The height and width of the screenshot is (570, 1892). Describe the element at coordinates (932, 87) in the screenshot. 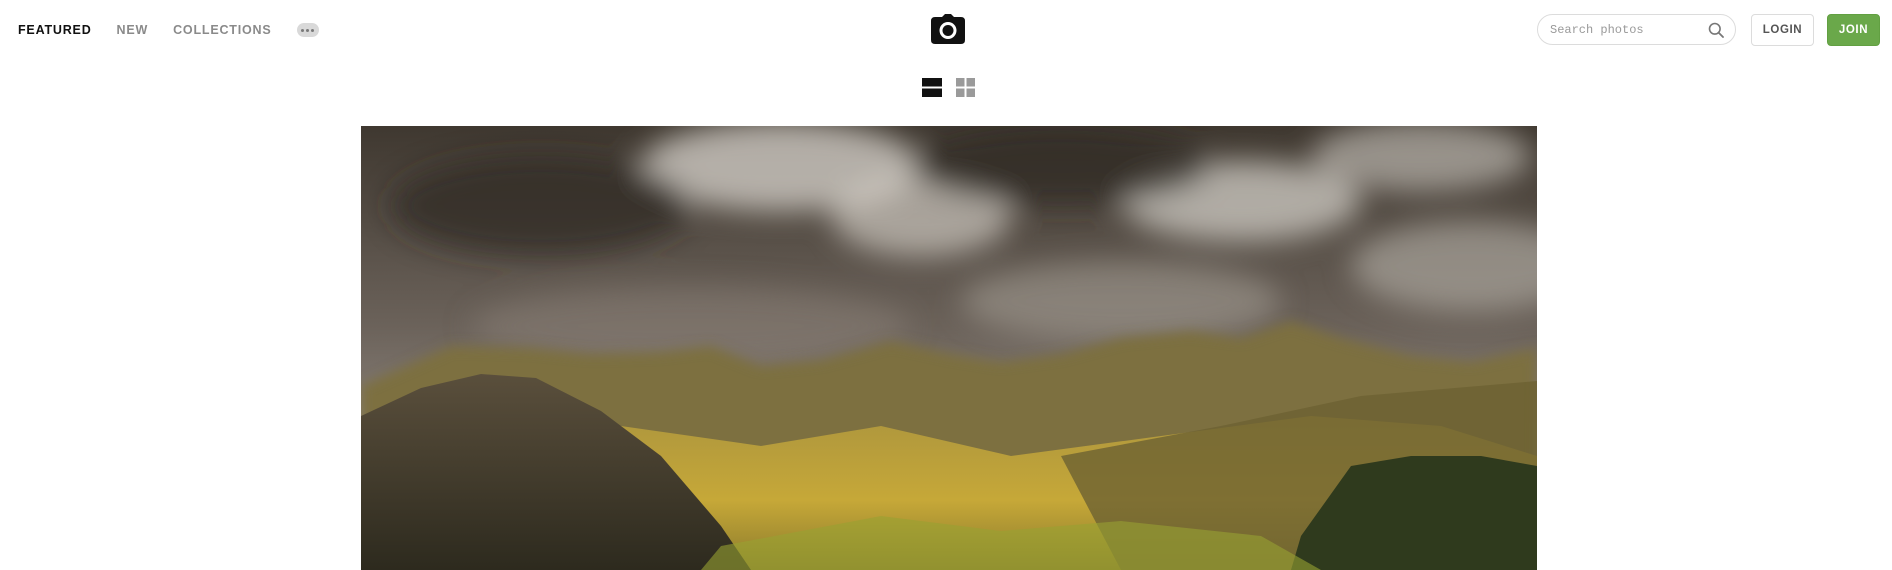

I see `list-view-icon` at that location.